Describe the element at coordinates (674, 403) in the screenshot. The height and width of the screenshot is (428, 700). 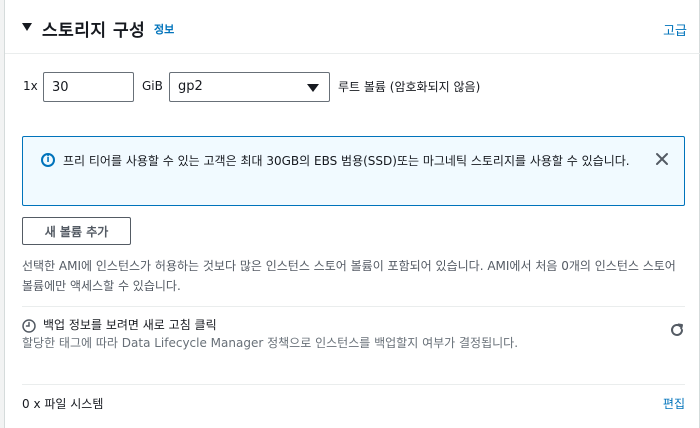
I see `edit-filesystems-link: 편집` at that location.